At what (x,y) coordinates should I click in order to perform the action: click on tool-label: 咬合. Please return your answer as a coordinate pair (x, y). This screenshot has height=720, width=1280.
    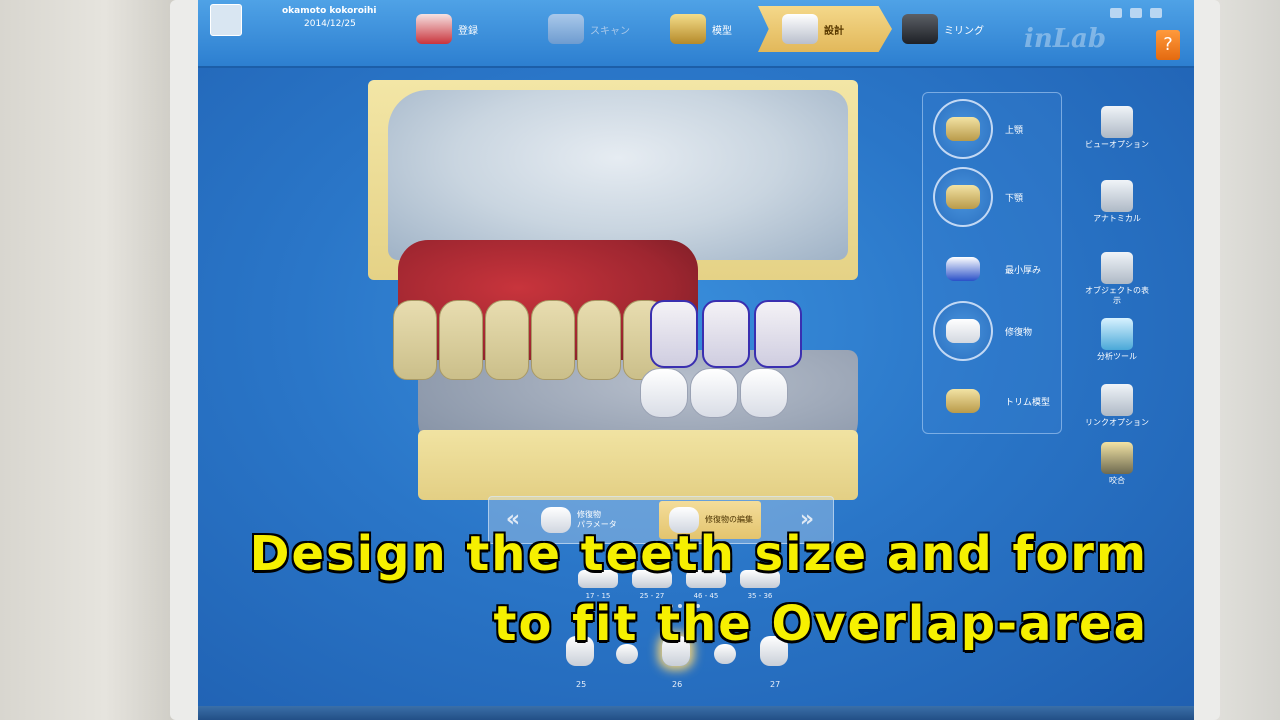
    Looking at the image, I should click on (1117, 480).